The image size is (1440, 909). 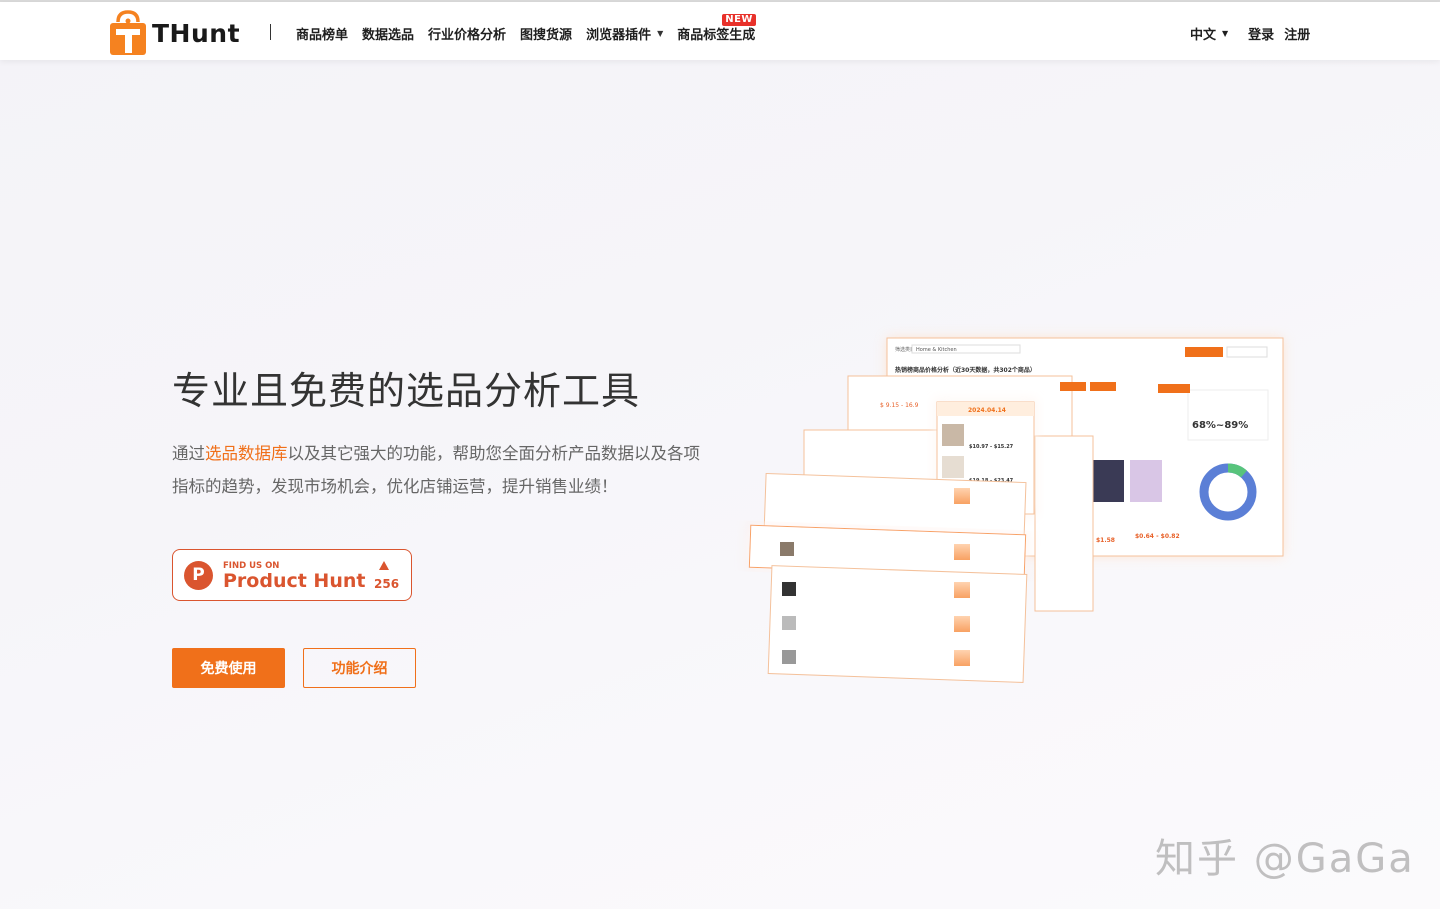 What do you see at coordinates (1157, 536) in the screenshot?
I see `price-tag-5: $0.64 - $0.82` at bounding box center [1157, 536].